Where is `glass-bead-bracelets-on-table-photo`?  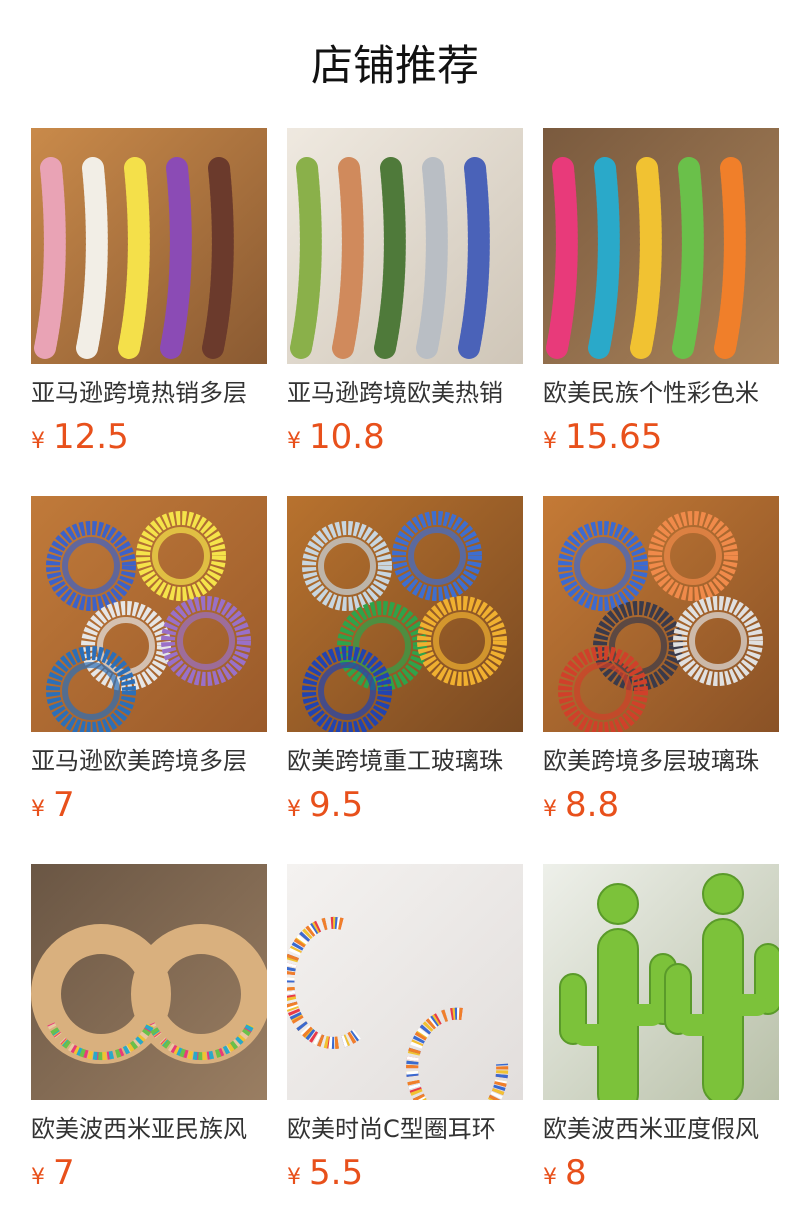
glass-bead-bracelets-on-table-photo is located at coordinates (405, 614).